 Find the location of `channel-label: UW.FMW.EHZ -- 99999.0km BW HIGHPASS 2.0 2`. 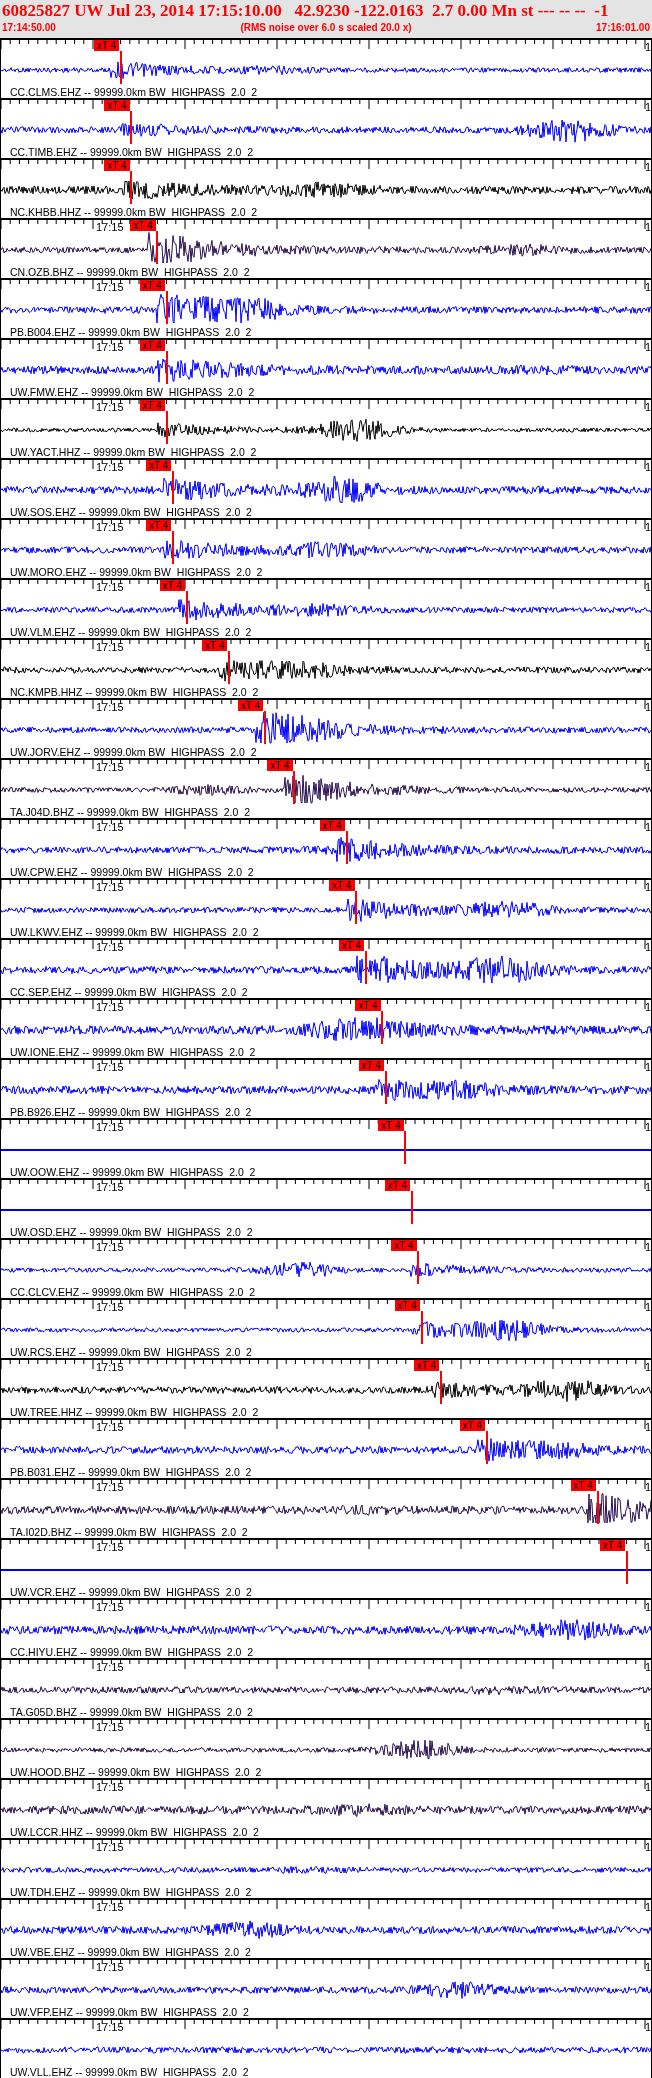

channel-label: UW.FMW.EHZ -- 99999.0km BW HIGHPASS 2.0 2 is located at coordinates (132, 392).